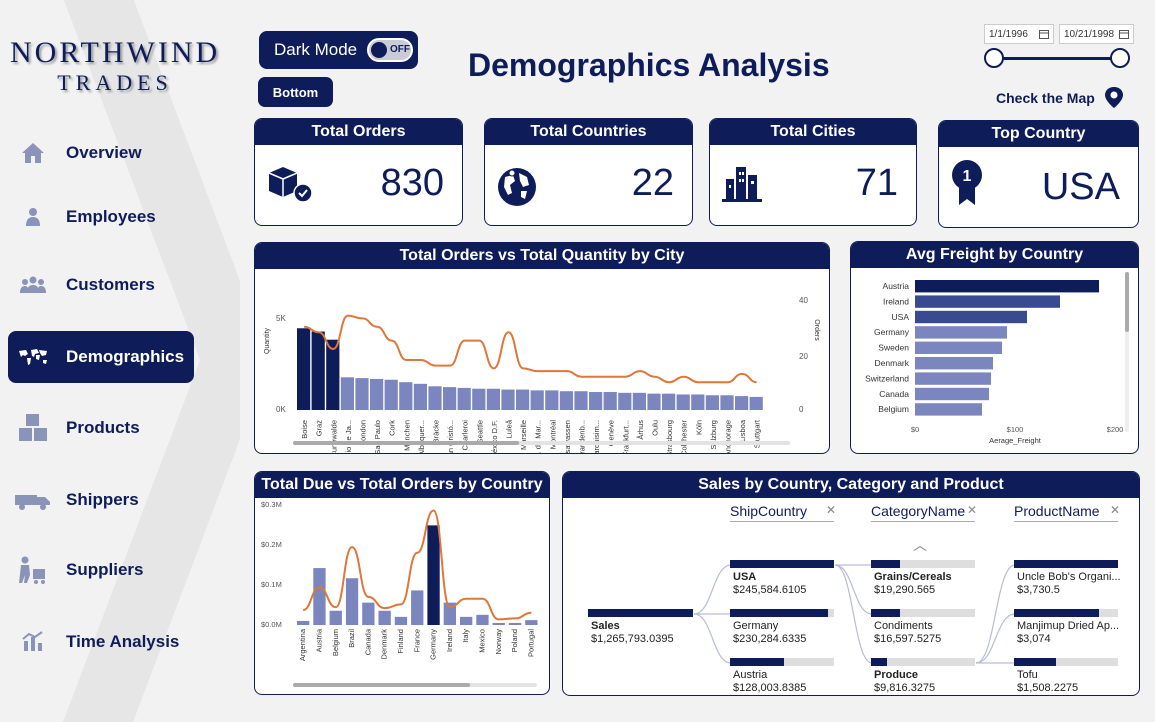  What do you see at coordinates (123, 641) in the screenshot?
I see `nav-label: Time Analysis` at bounding box center [123, 641].